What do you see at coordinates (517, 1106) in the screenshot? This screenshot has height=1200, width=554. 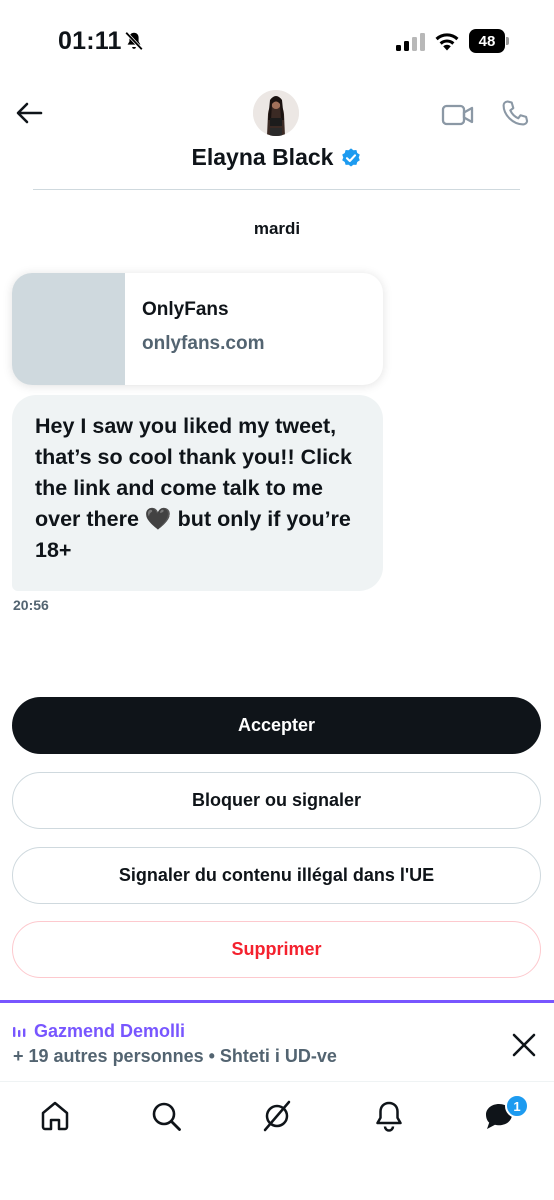 I see `messages-badge: 1` at bounding box center [517, 1106].